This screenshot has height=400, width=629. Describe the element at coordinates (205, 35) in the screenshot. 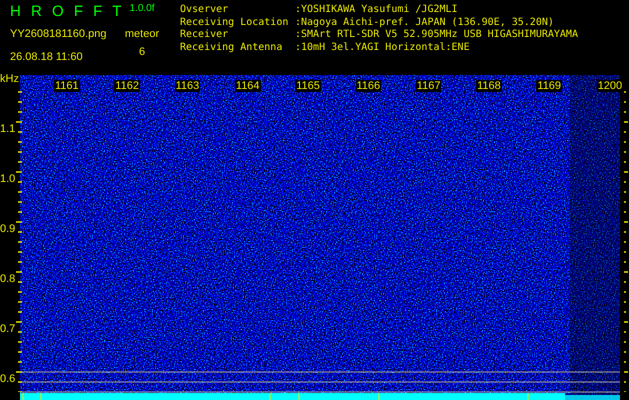

I see `info-label: Receiver` at that location.